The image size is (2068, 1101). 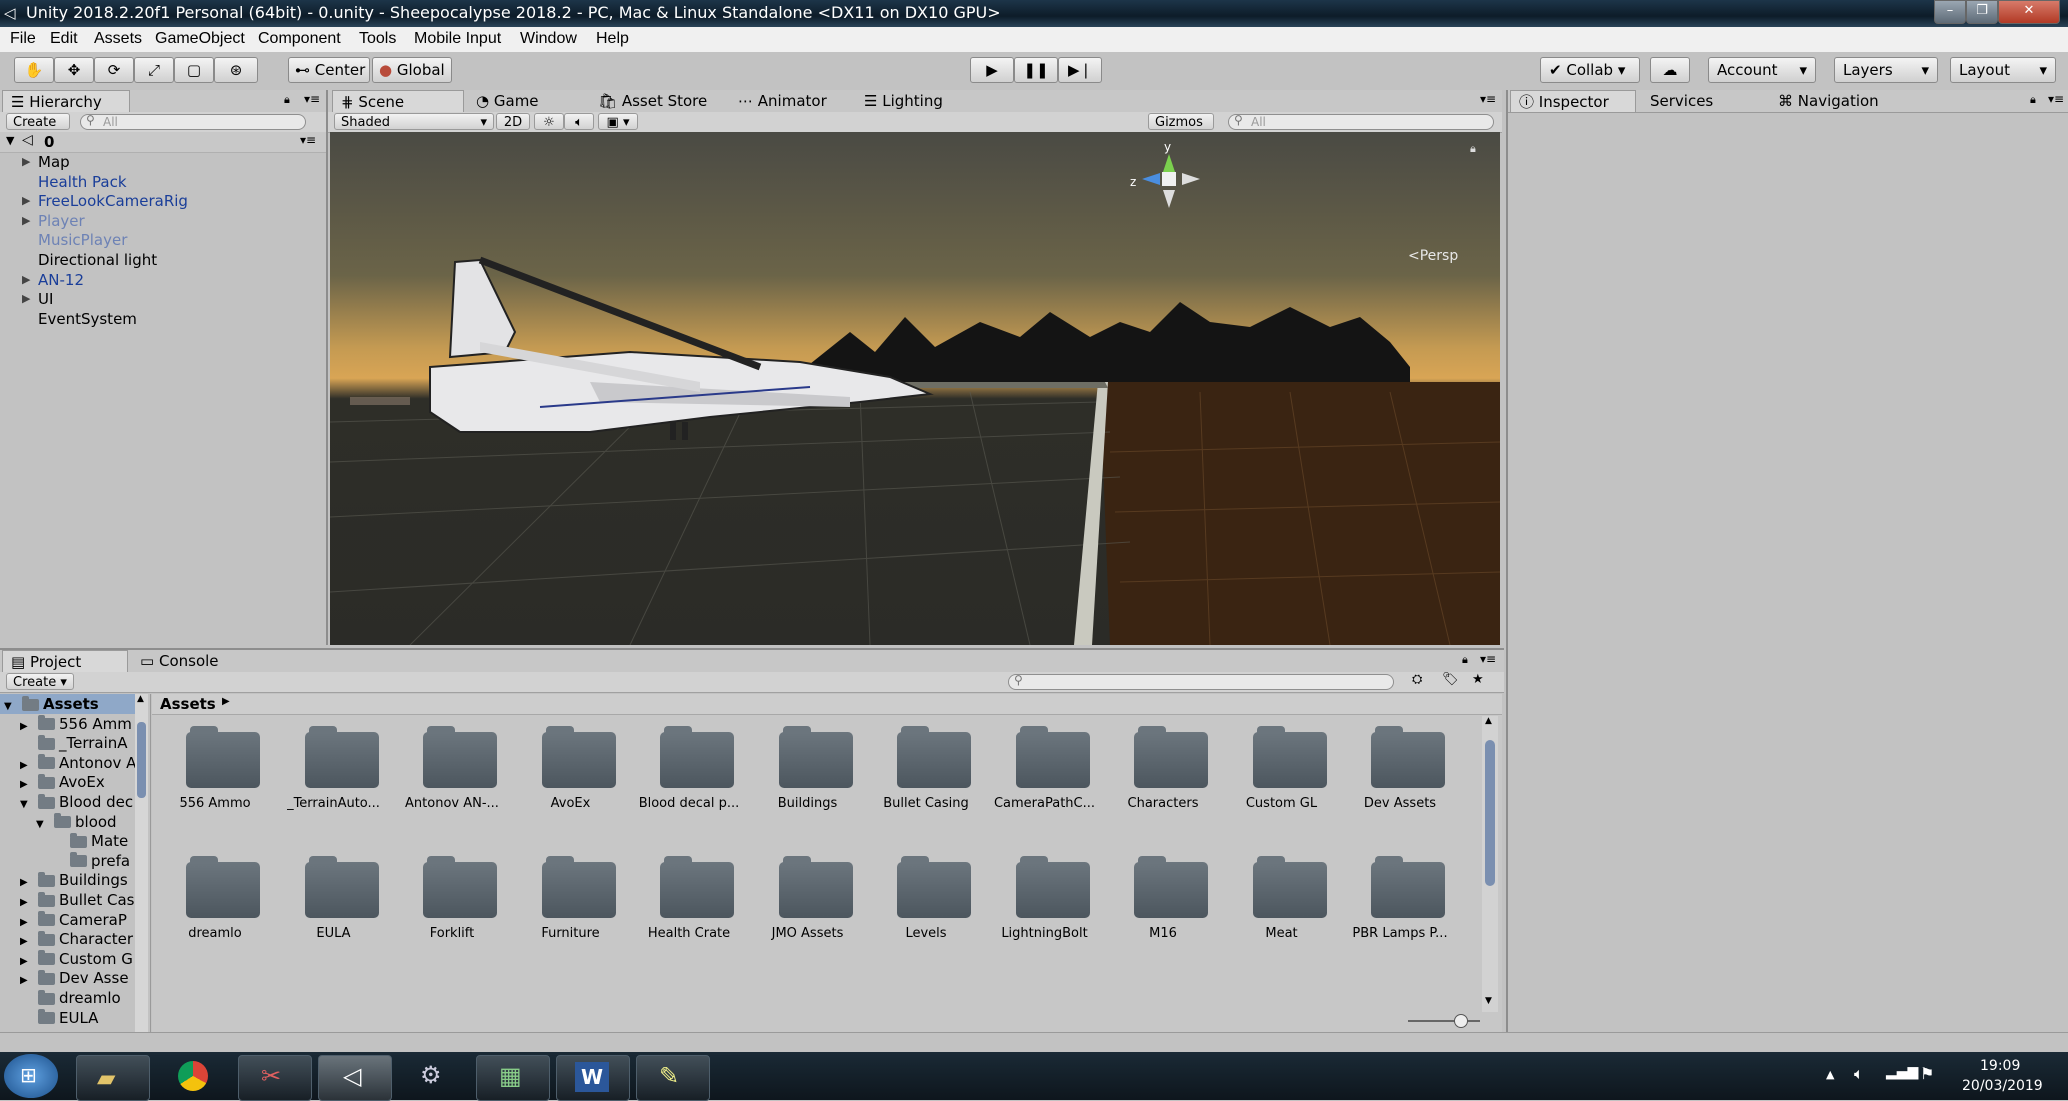 I want to click on project-tree-row: ▶ 556 Amm, so click(x=67, y=724).